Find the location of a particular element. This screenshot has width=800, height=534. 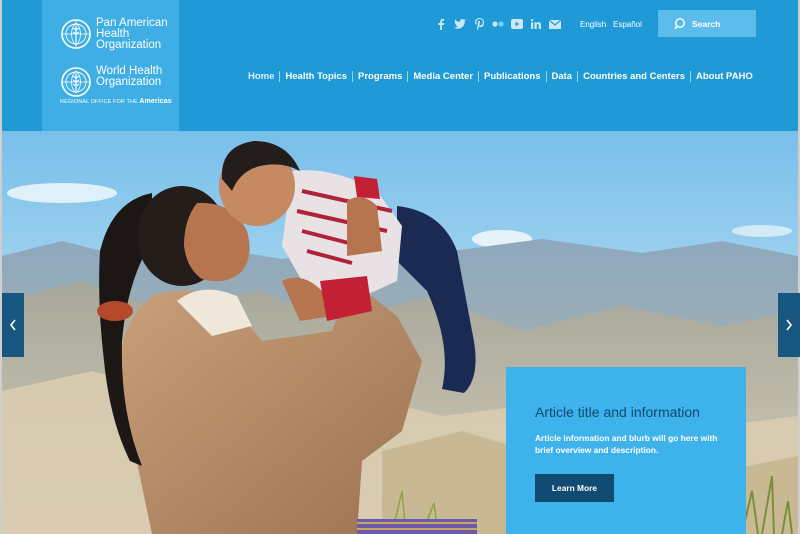

who-regional-office: REGIONAL OFFICE FOR THE Americas is located at coordinates (116, 101).